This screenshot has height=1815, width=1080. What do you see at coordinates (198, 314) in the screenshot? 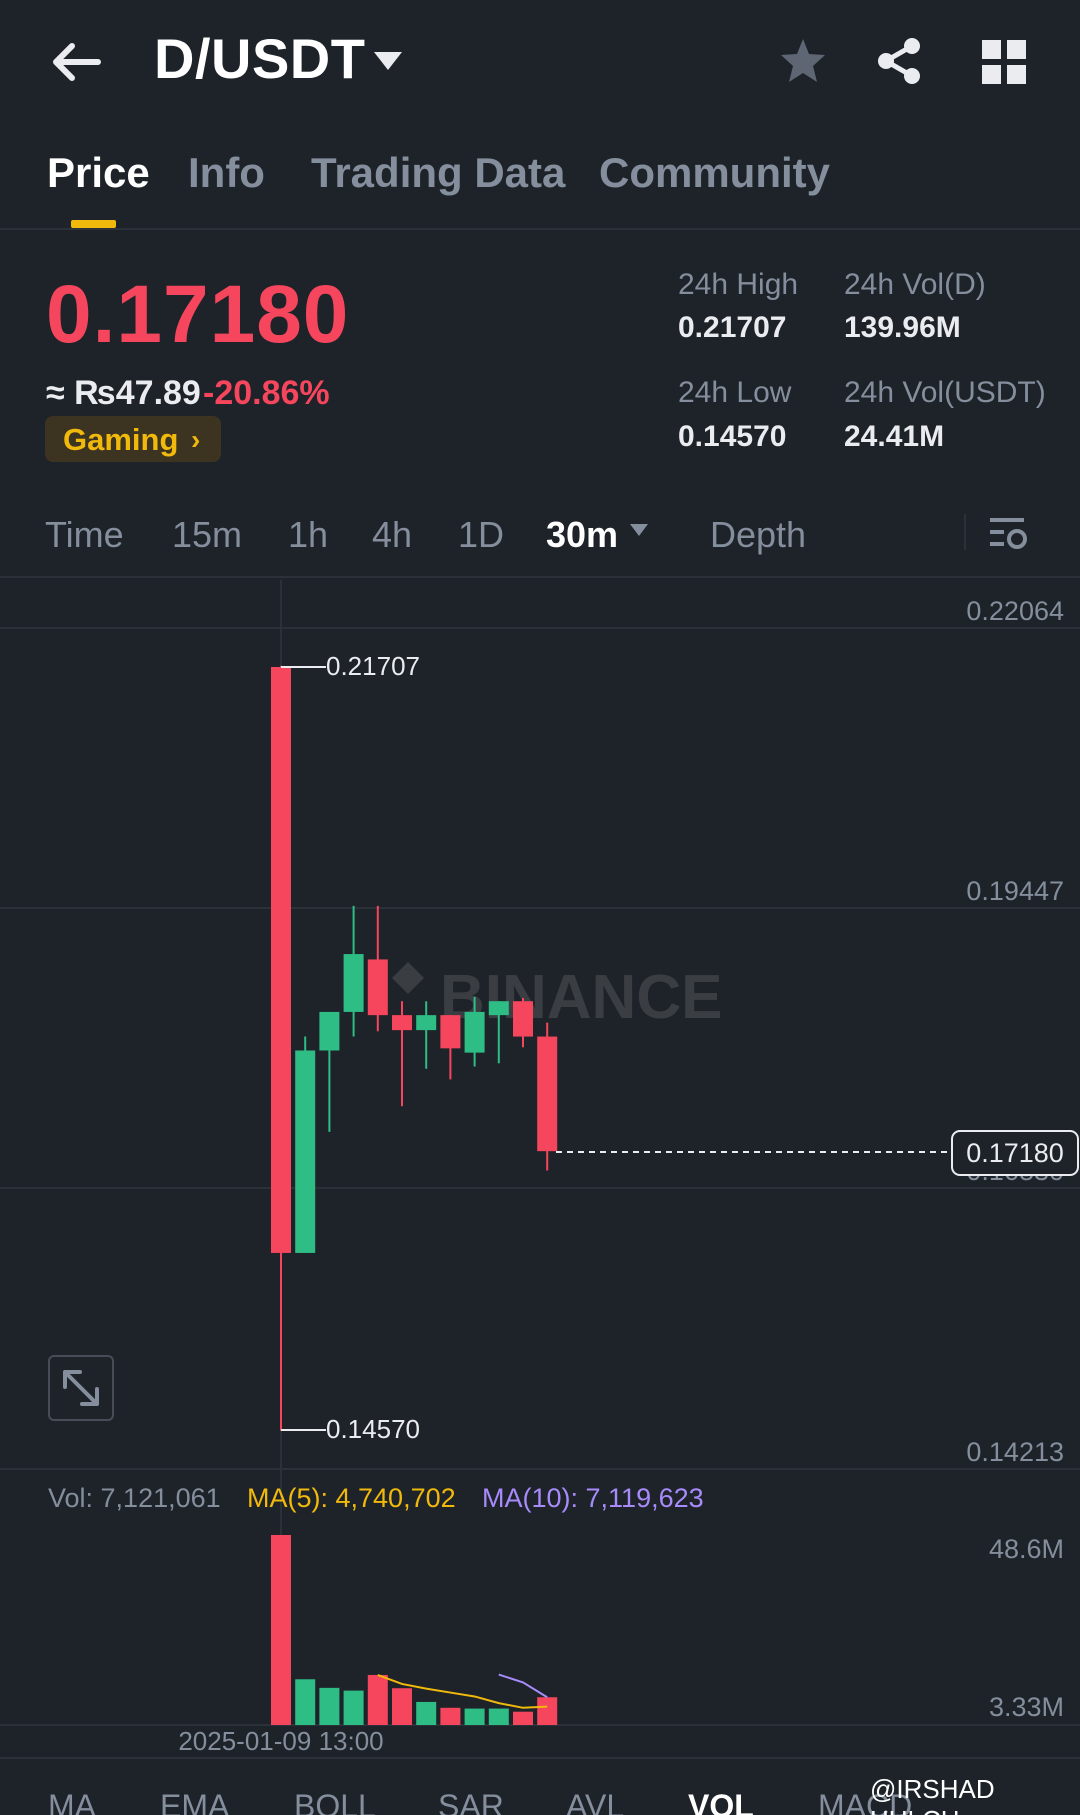
I see `last-price: 0.17180` at bounding box center [198, 314].